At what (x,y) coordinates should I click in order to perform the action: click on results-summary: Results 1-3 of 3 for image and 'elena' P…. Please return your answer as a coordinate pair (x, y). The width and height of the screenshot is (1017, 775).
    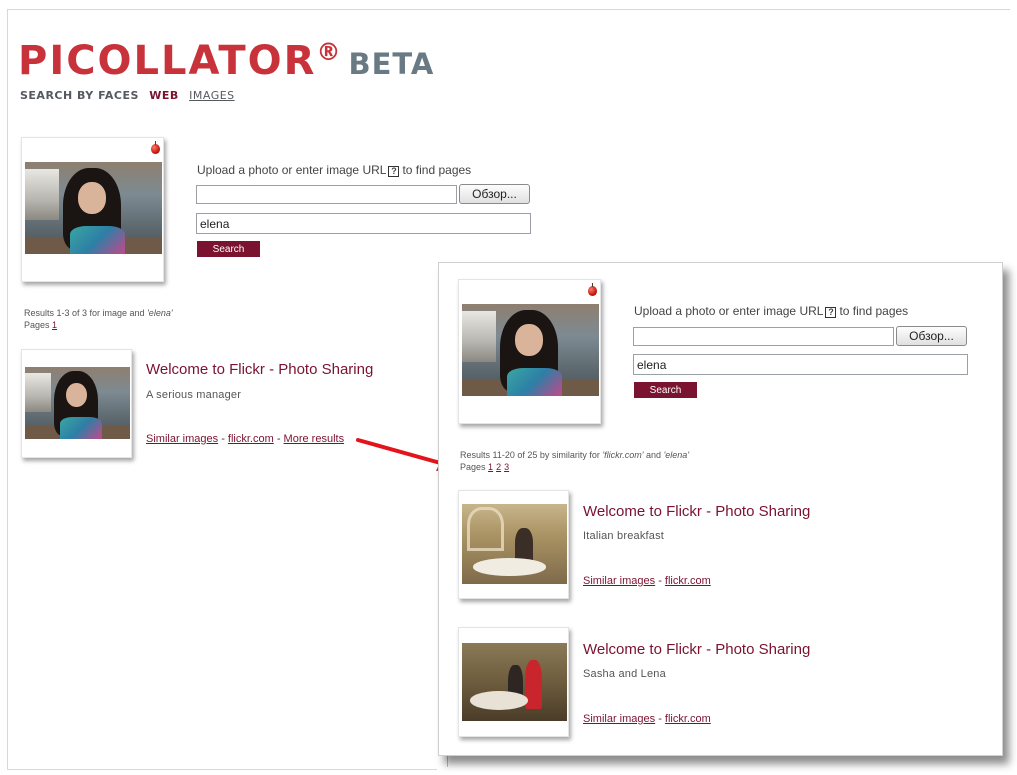
    Looking at the image, I should click on (98, 319).